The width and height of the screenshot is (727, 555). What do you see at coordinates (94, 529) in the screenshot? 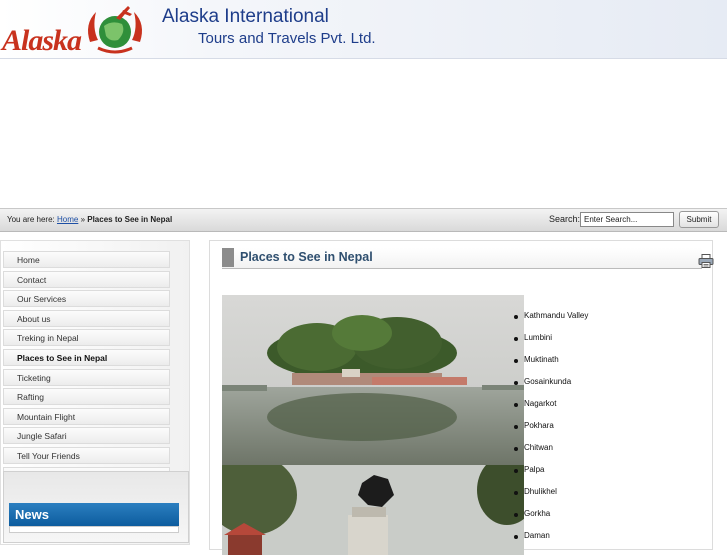
I see `news-content` at bounding box center [94, 529].